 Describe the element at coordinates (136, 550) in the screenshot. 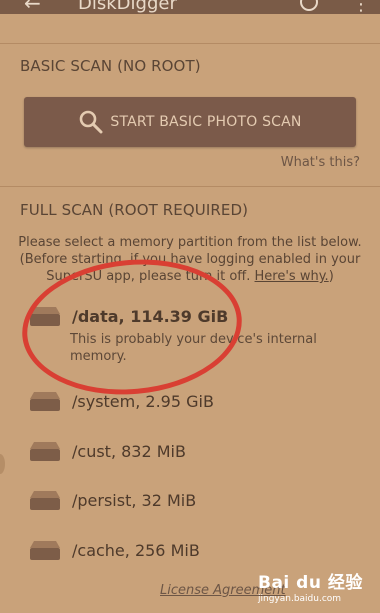

I see `partition-name: /cache, 256 MiB` at that location.